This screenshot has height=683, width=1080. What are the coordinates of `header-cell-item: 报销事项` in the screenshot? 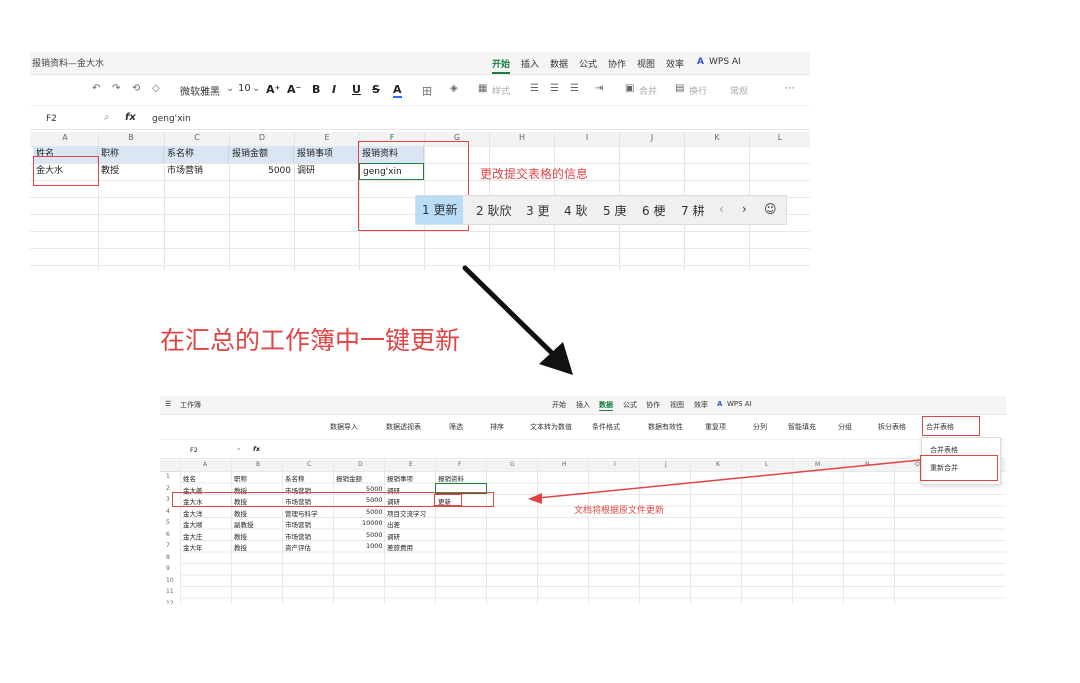 It's located at (326, 154).